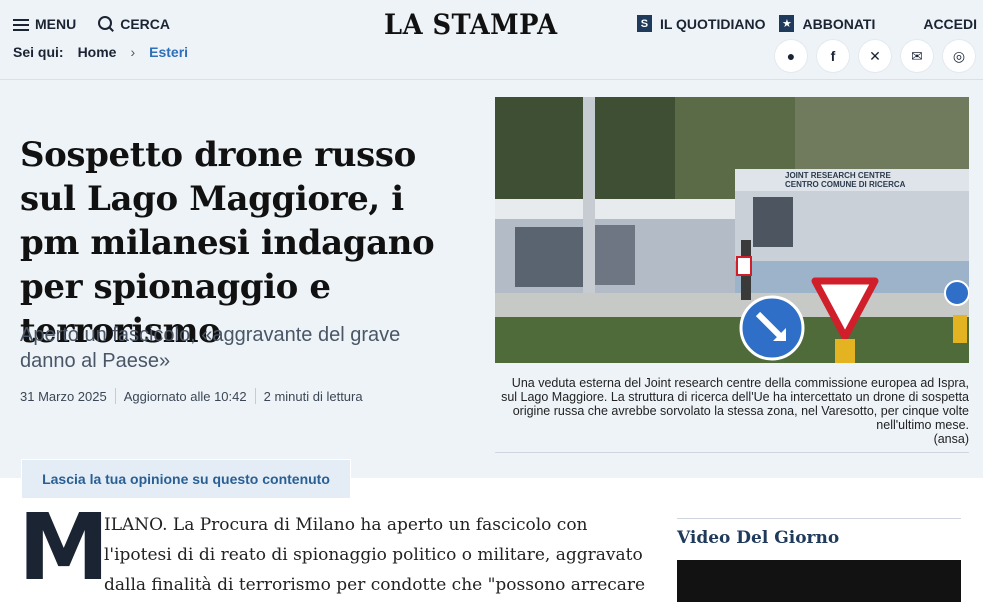  I want to click on breadcrumb: Sei qui: Home › Esteri, so click(100, 52).